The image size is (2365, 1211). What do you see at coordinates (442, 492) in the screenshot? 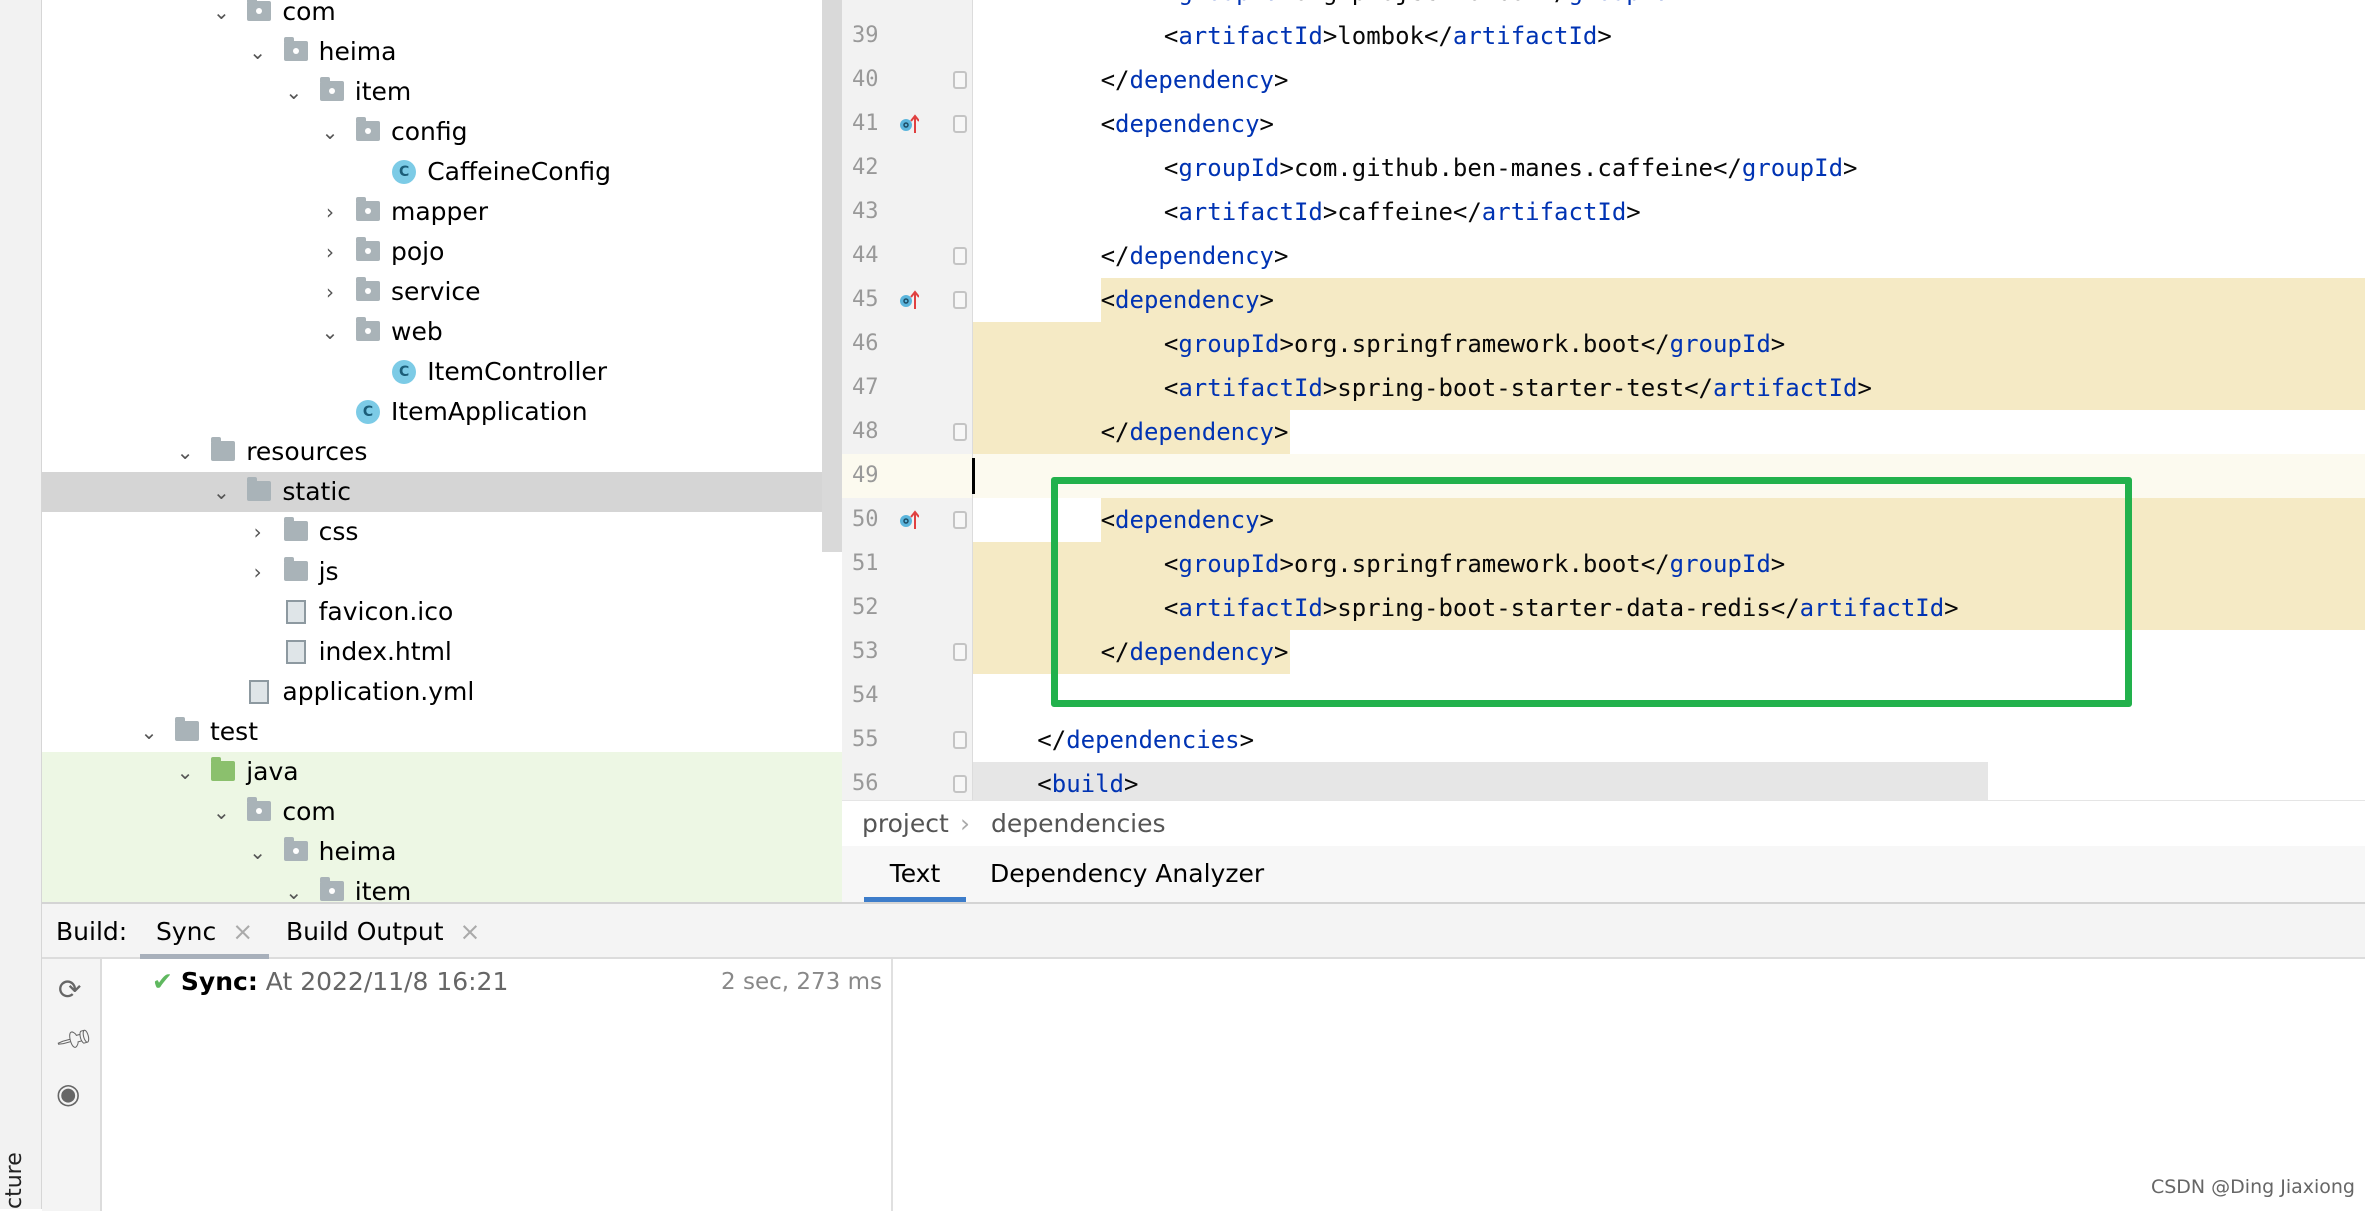
I see `tree-item: ⌄ static` at bounding box center [442, 492].